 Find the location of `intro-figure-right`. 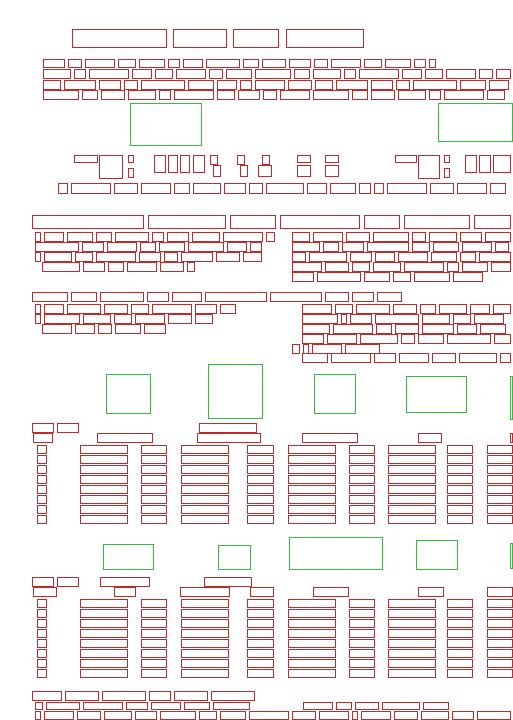

intro-figure-right is located at coordinates (475, 122).